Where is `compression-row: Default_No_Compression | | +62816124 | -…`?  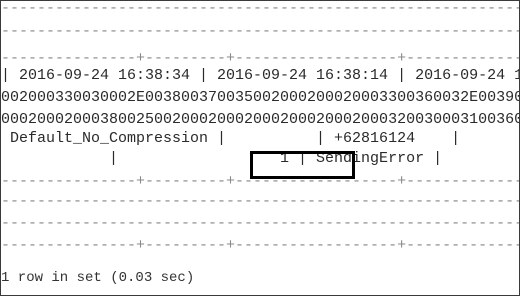 compression-row: Default_No_Compression | | +62816124 | -… is located at coordinates (235, 138).